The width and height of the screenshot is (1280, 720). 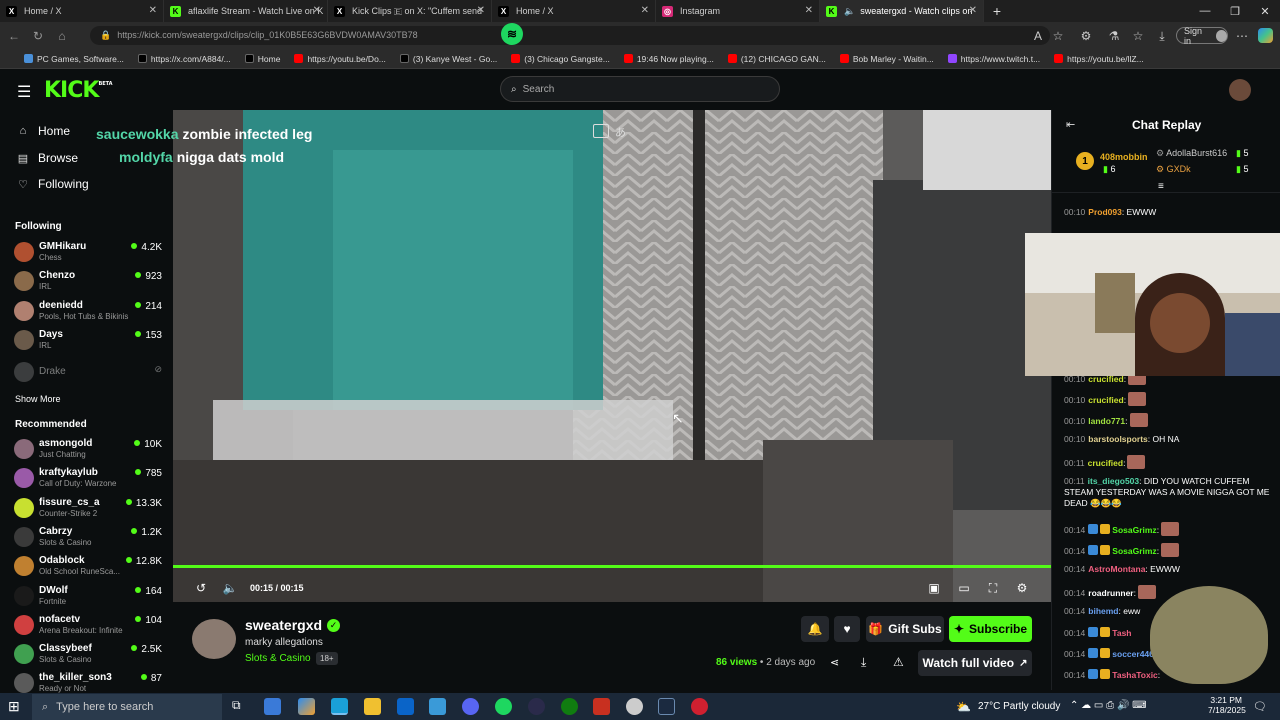 I want to click on speaker-icon: 🔈, so click(x=849, y=11).